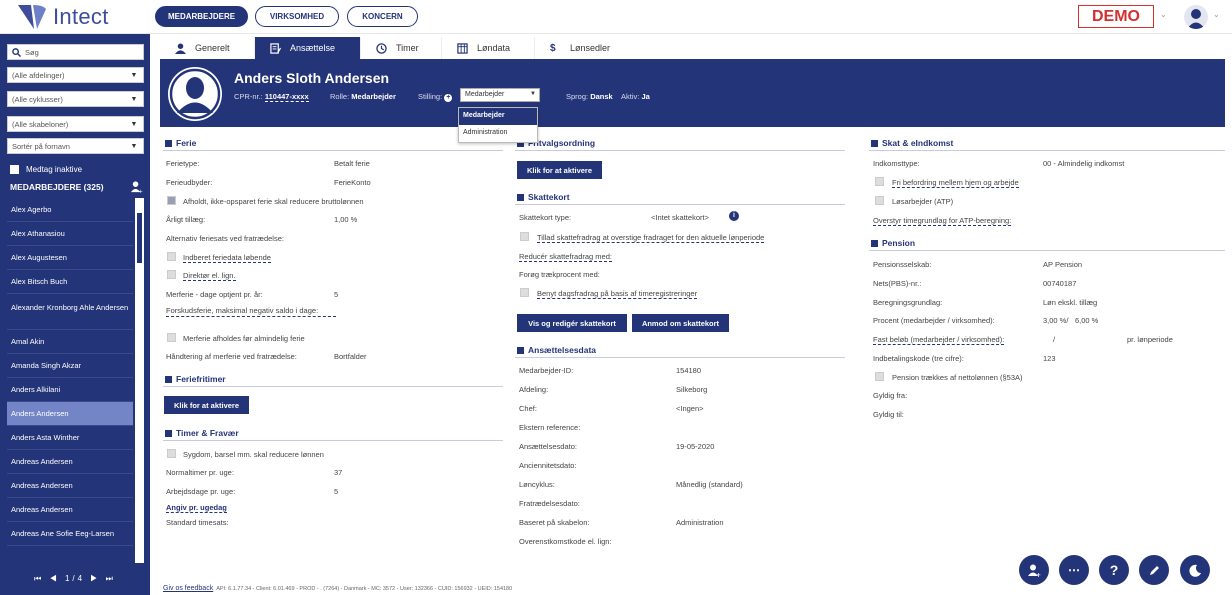 This screenshot has width=1232, height=595. I want to click on pension-company-value: AP Pension, so click(1062, 264).